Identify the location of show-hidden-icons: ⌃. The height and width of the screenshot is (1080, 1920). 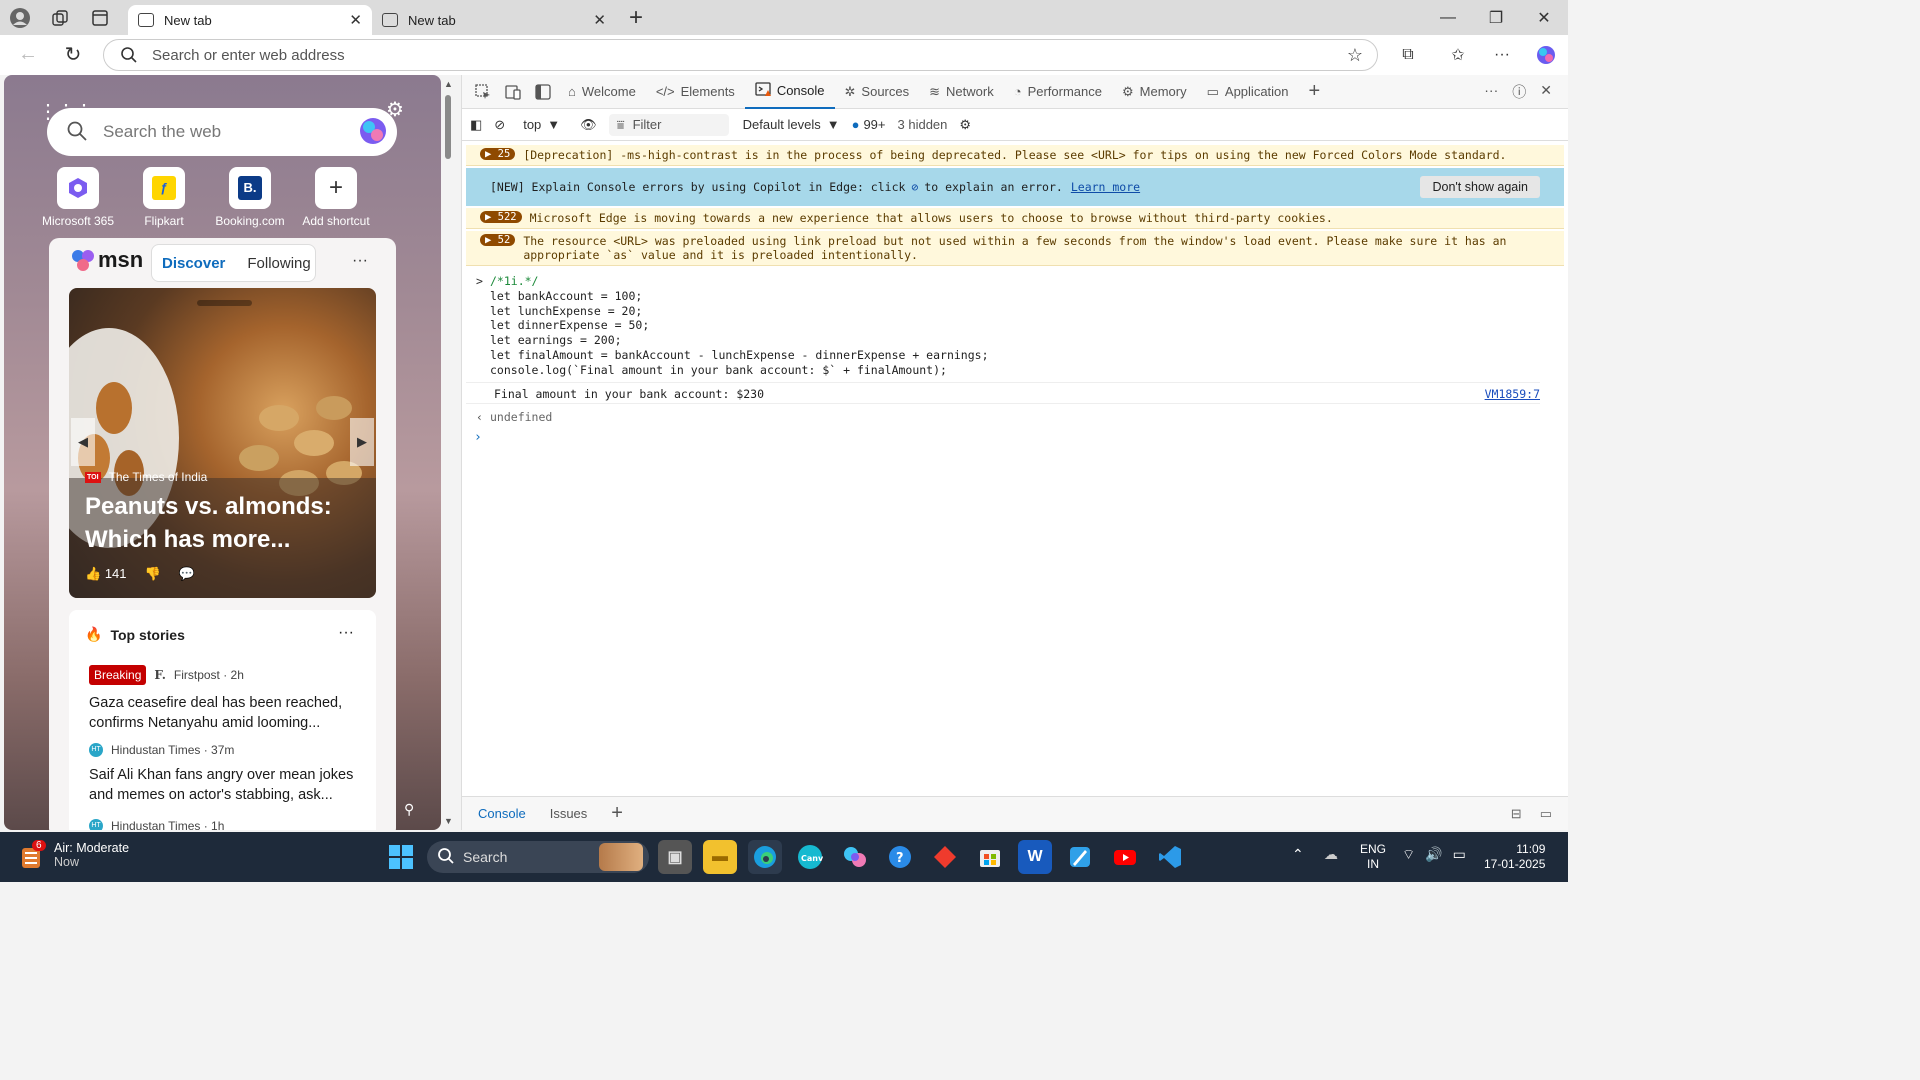
(1298, 854).